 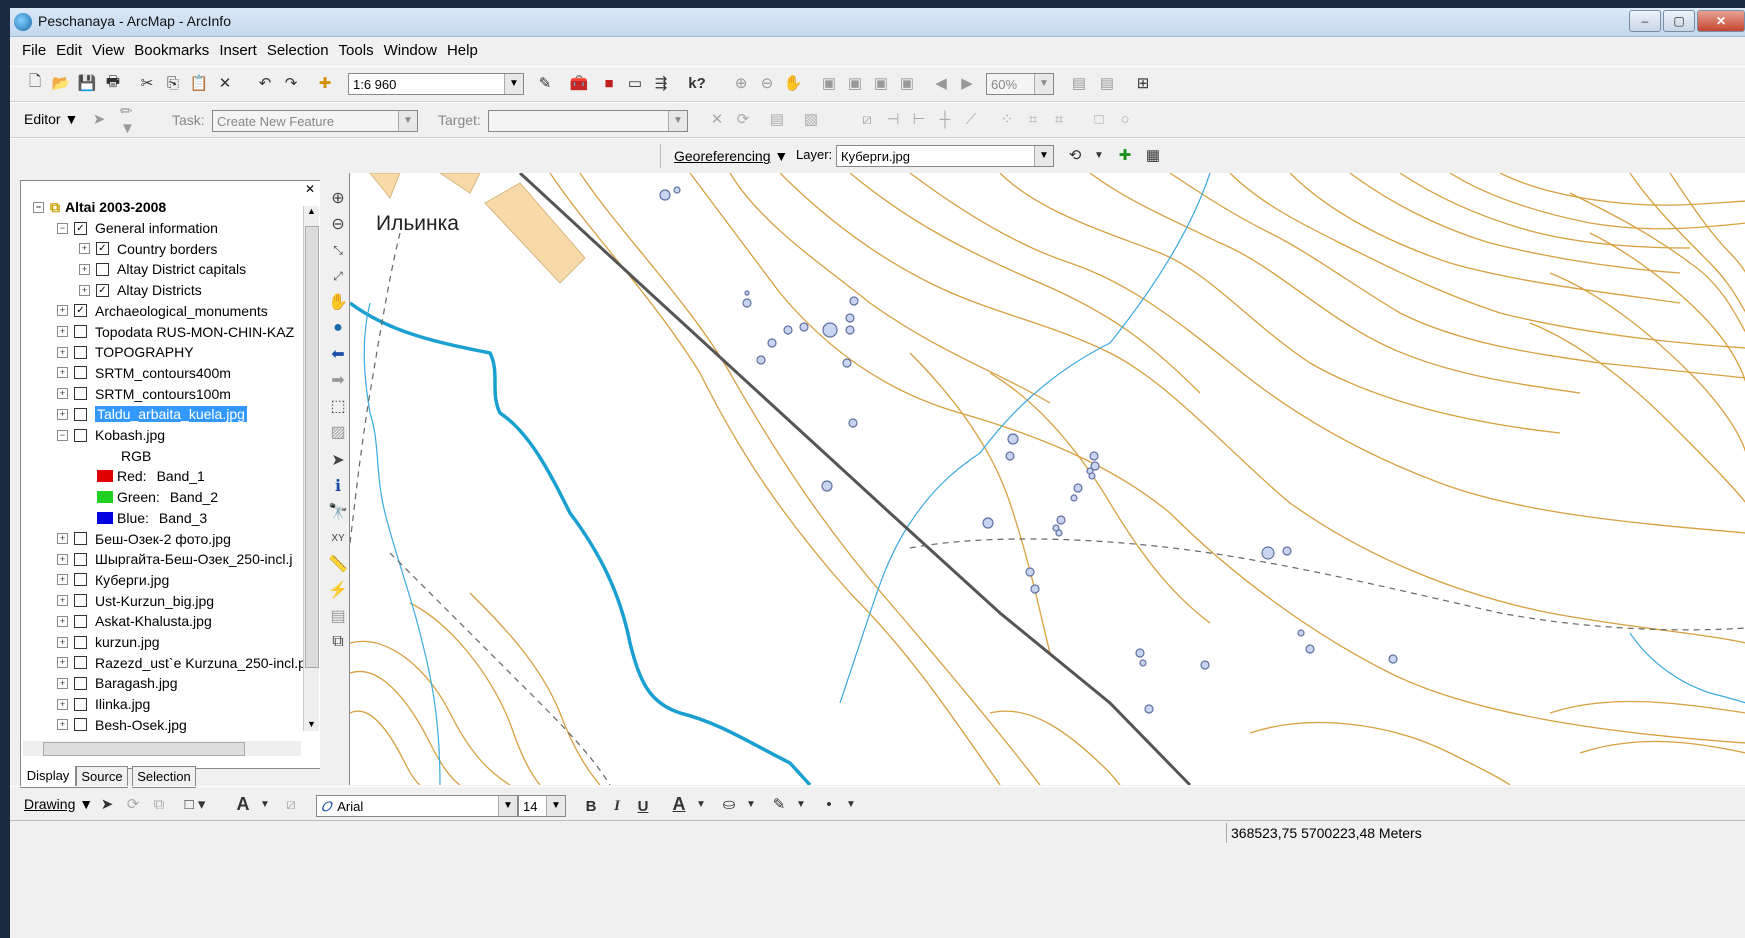 I want to click on reshape-icon: ⧄, so click(x=867, y=119).